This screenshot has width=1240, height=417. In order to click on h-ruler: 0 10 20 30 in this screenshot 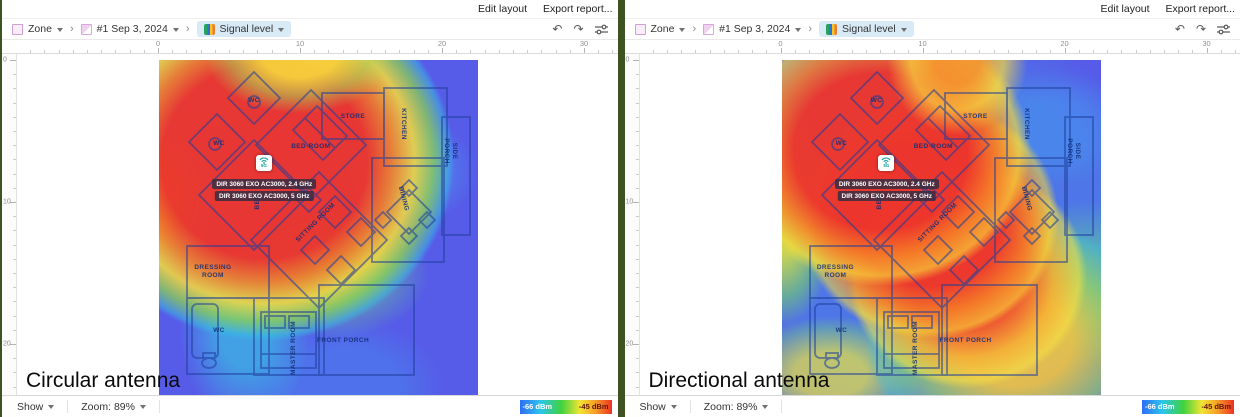, I will do `click(932, 47)`.